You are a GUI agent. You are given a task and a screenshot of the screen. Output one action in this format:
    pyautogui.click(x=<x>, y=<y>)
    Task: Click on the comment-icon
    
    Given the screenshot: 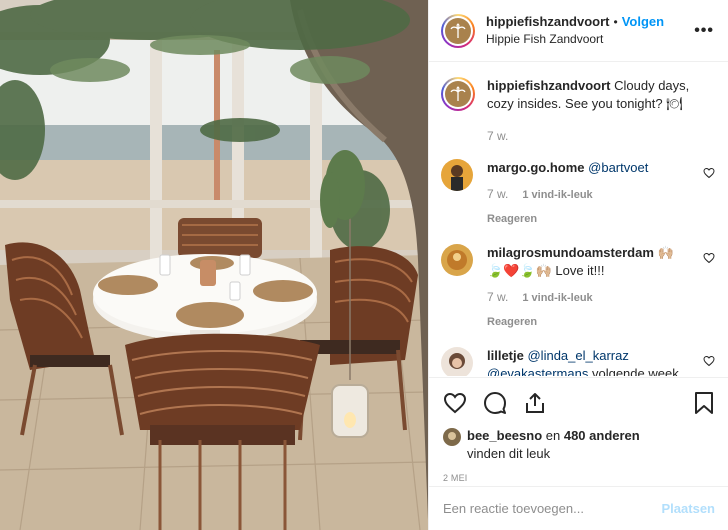 What is the action you would take?
    pyautogui.click(x=495, y=403)
    